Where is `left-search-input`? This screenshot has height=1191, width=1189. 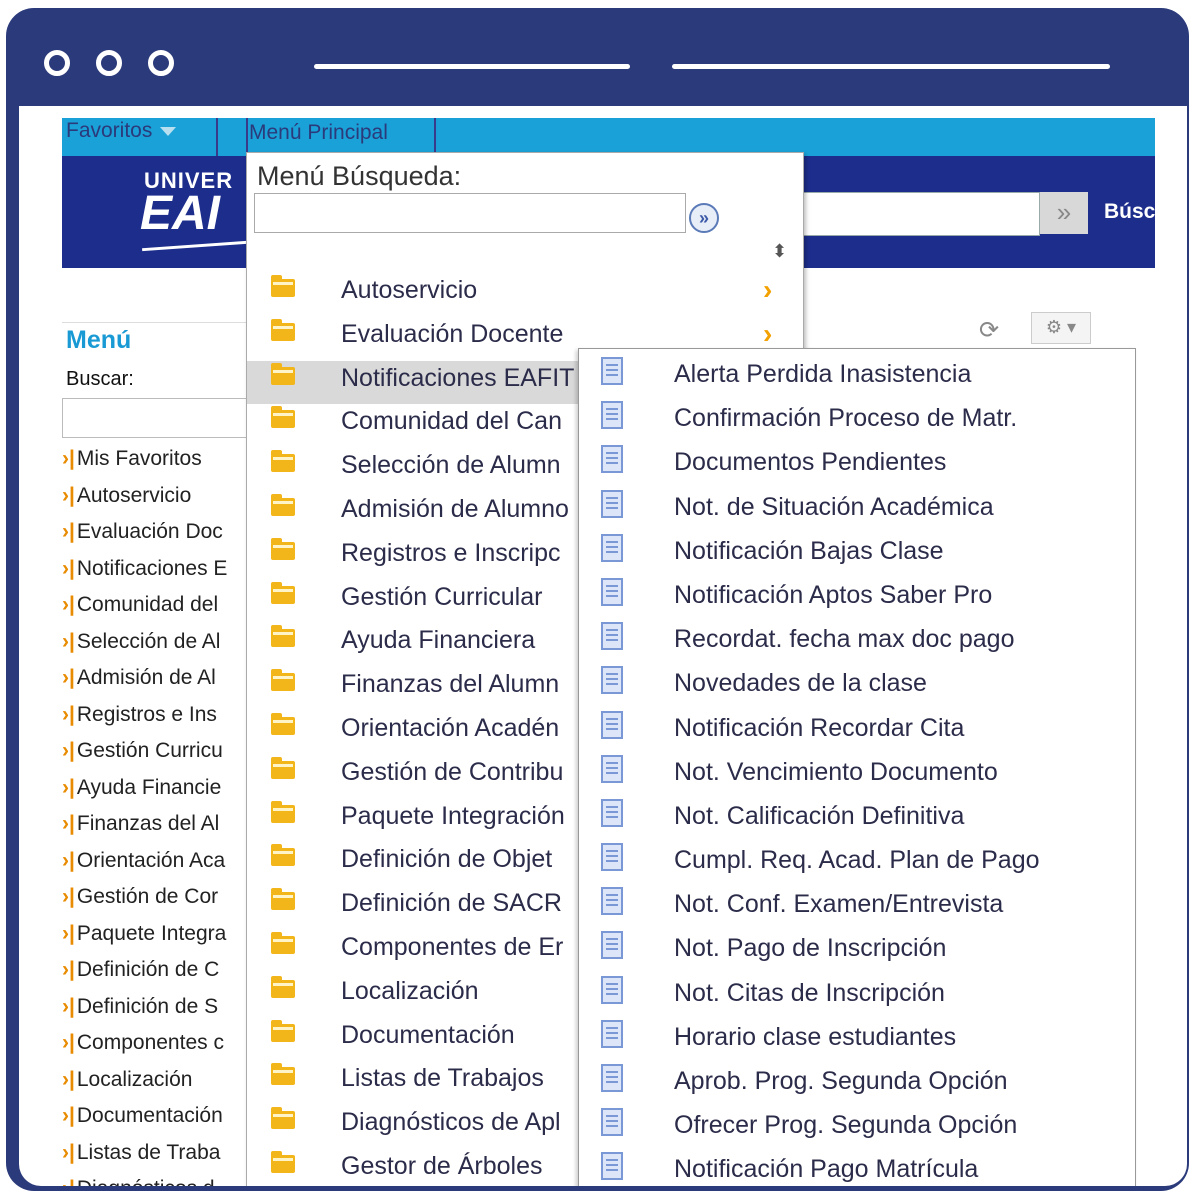
left-search-input is located at coordinates (154, 418).